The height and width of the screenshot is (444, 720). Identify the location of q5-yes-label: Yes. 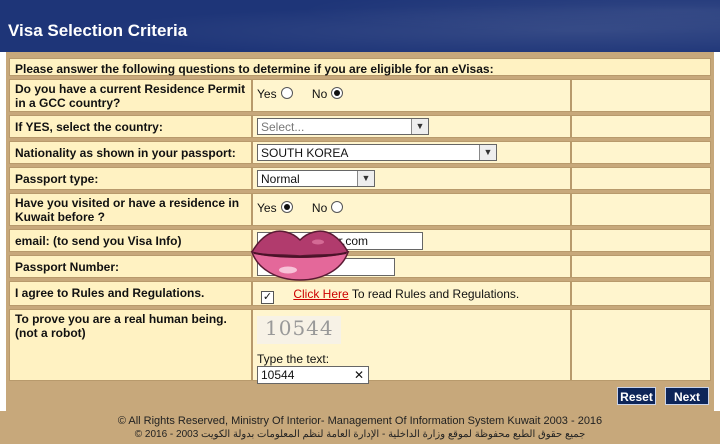
(267, 208).